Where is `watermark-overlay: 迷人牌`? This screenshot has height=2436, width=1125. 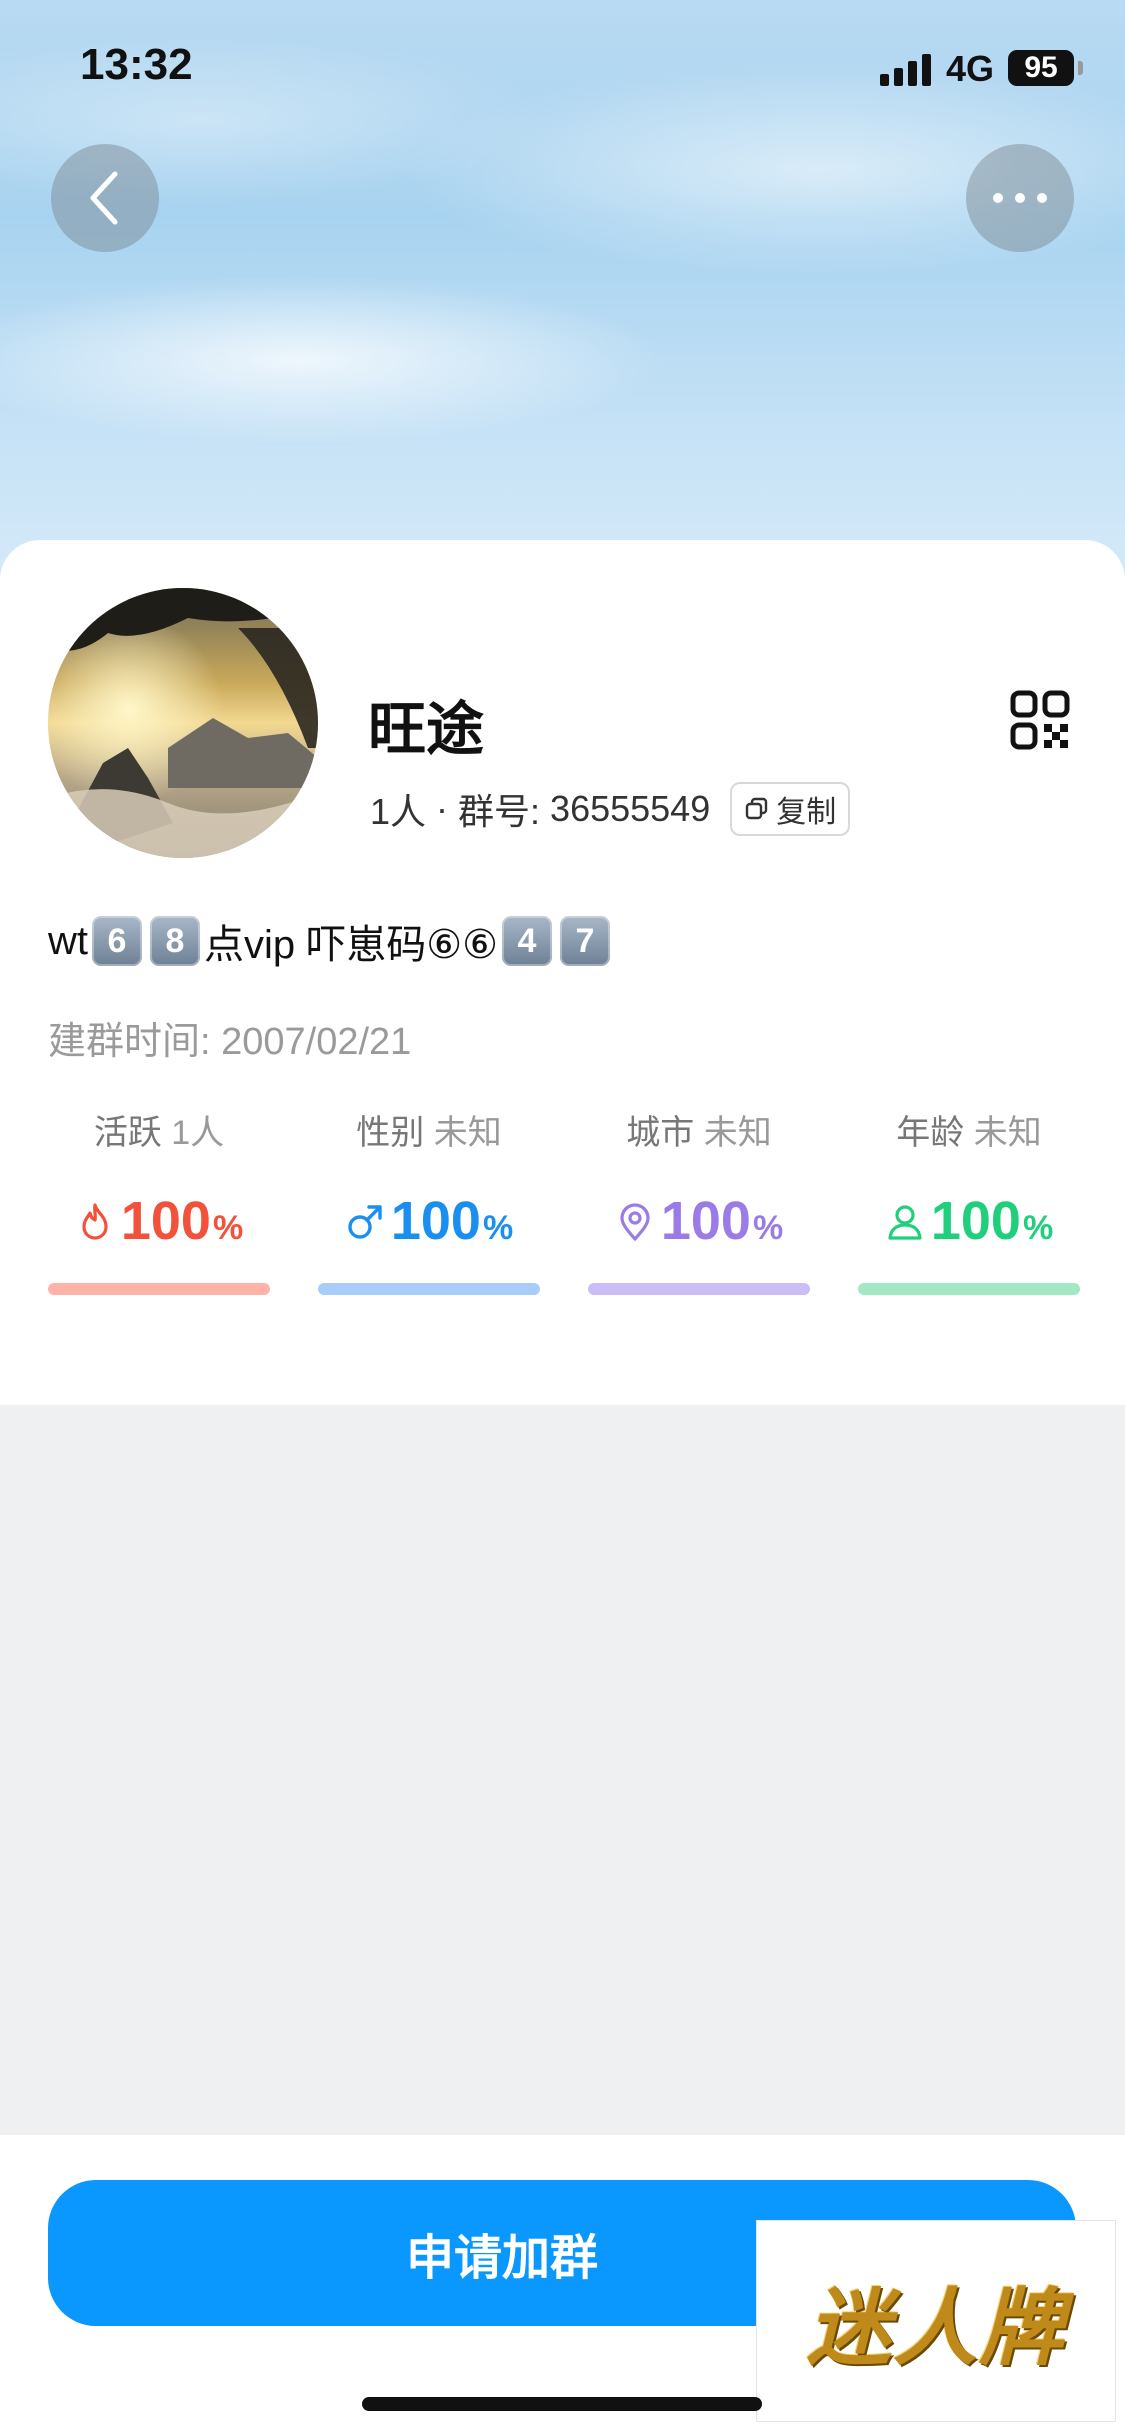 watermark-overlay: 迷人牌 is located at coordinates (936, 2321).